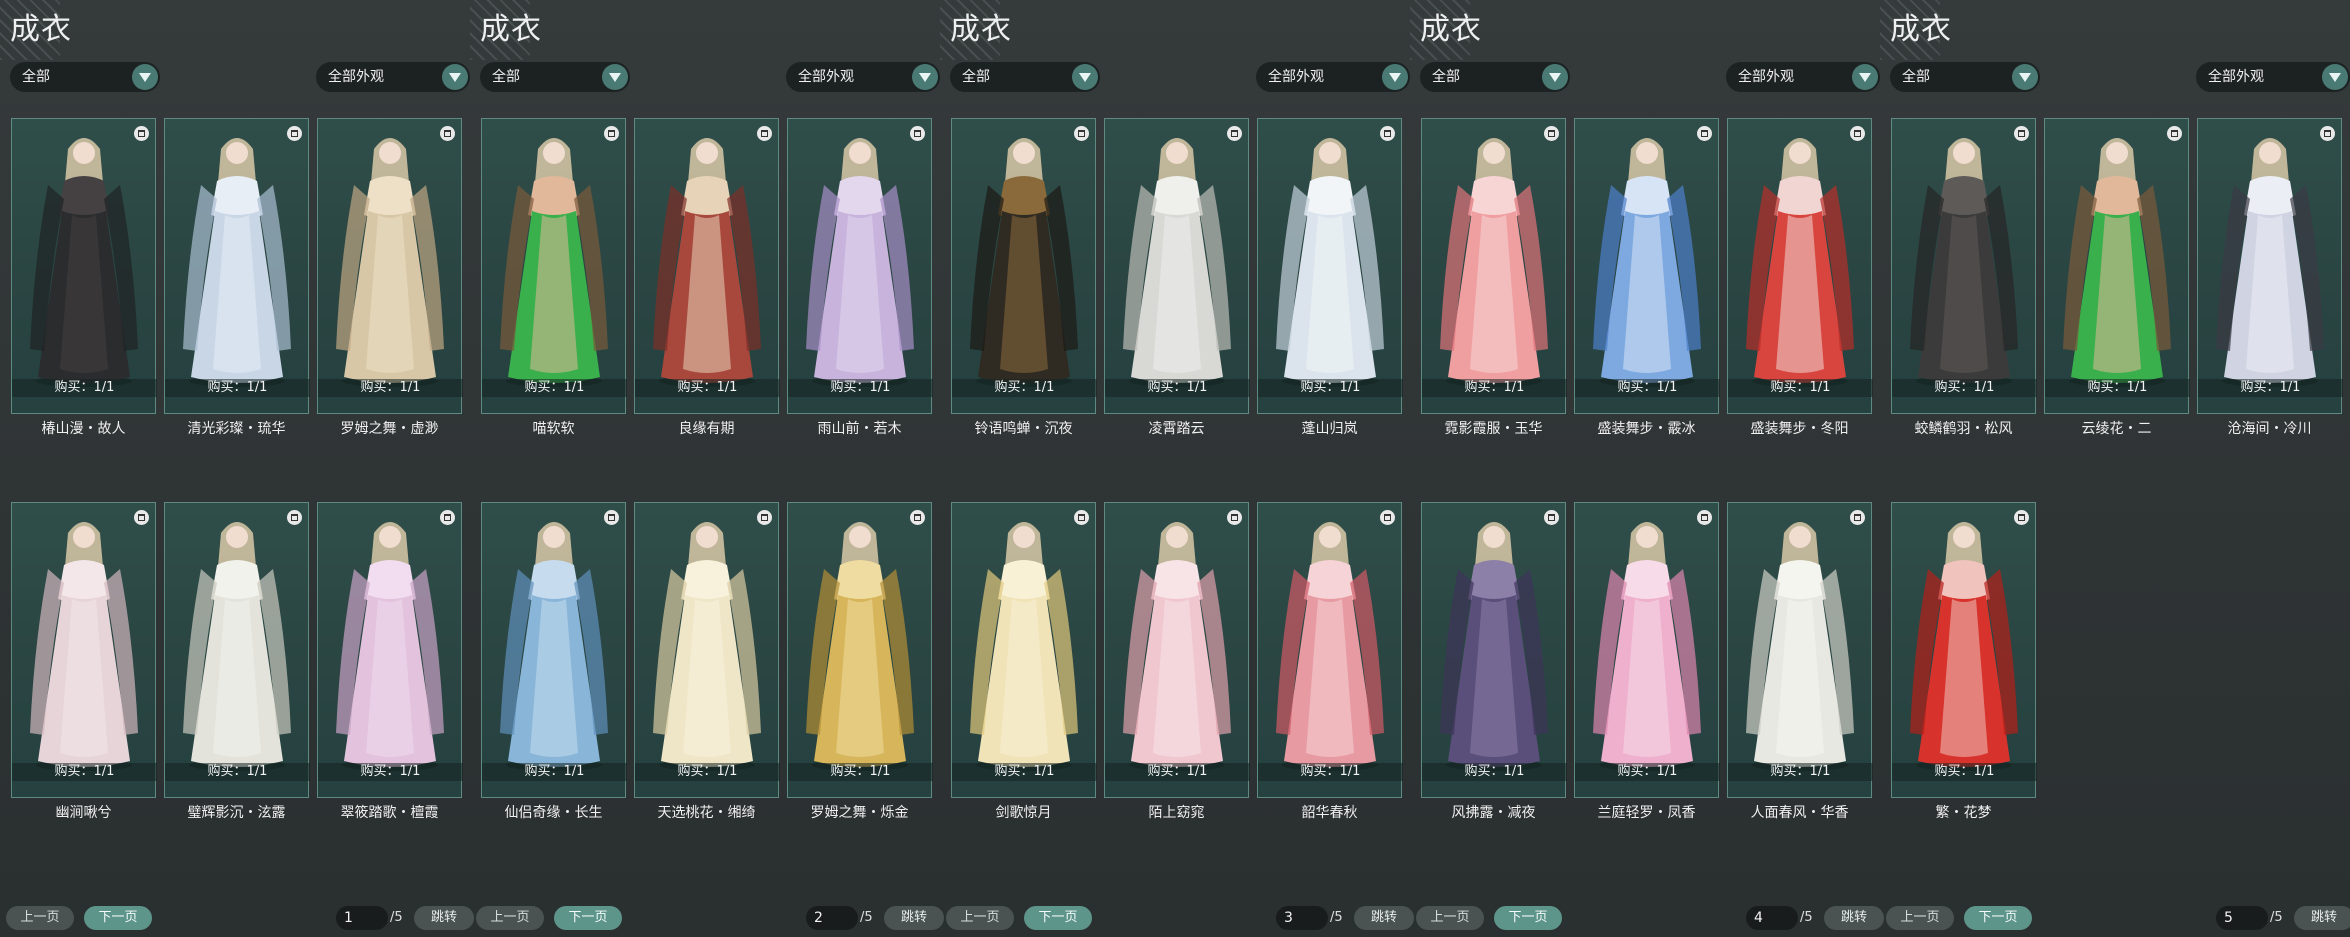 This screenshot has width=2350, height=937. What do you see at coordinates (1647, 661) in the screenshot?
I see `outfit-card: 购买：1/1 兰庭轻罗・凤香` at bounding box center [1647, 661].